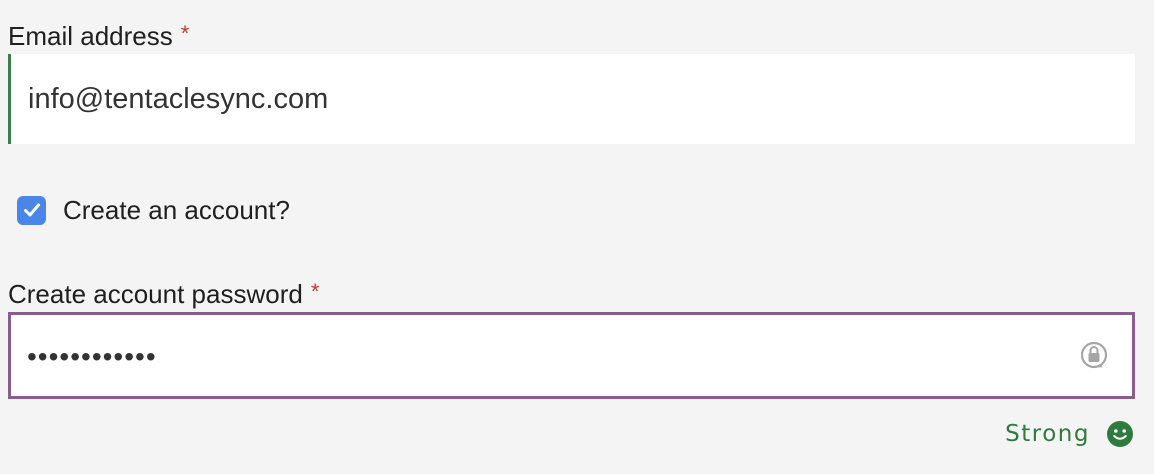 This screenshot has height=474, width=1154. I want to click on email-value: info@tentaclesync.com, so click(178, 99).